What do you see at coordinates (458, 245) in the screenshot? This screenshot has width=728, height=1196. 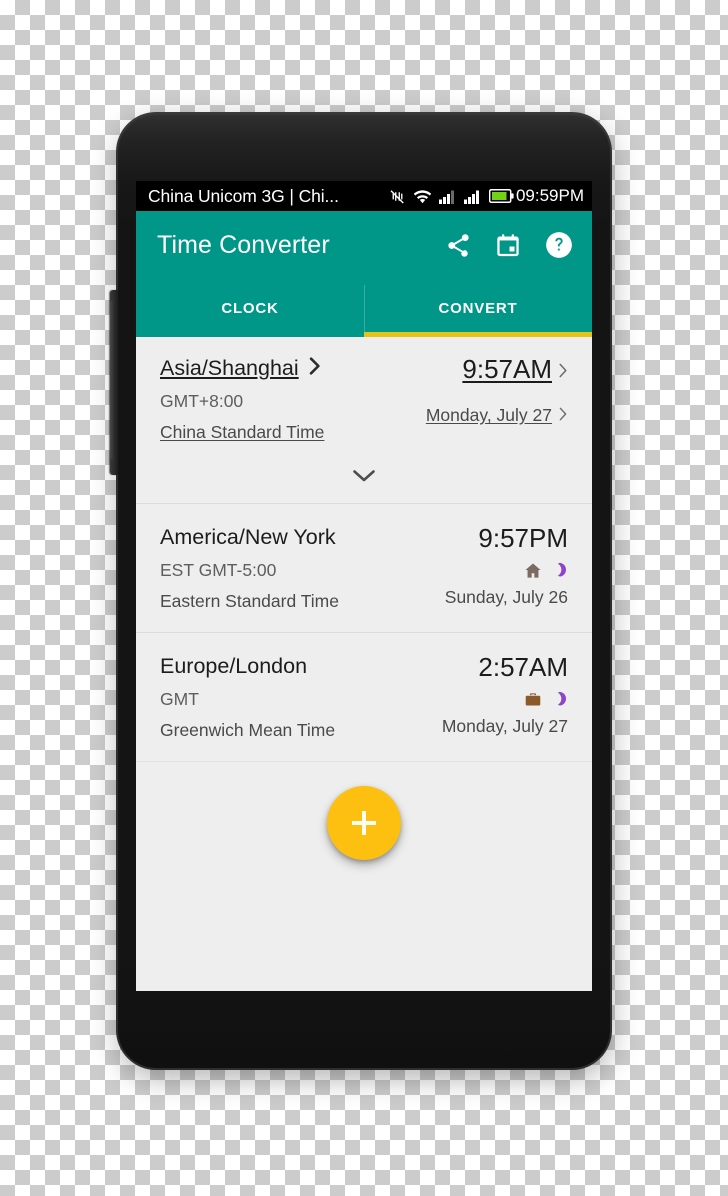 I see `share-icon` at bounding box center [458, 245].